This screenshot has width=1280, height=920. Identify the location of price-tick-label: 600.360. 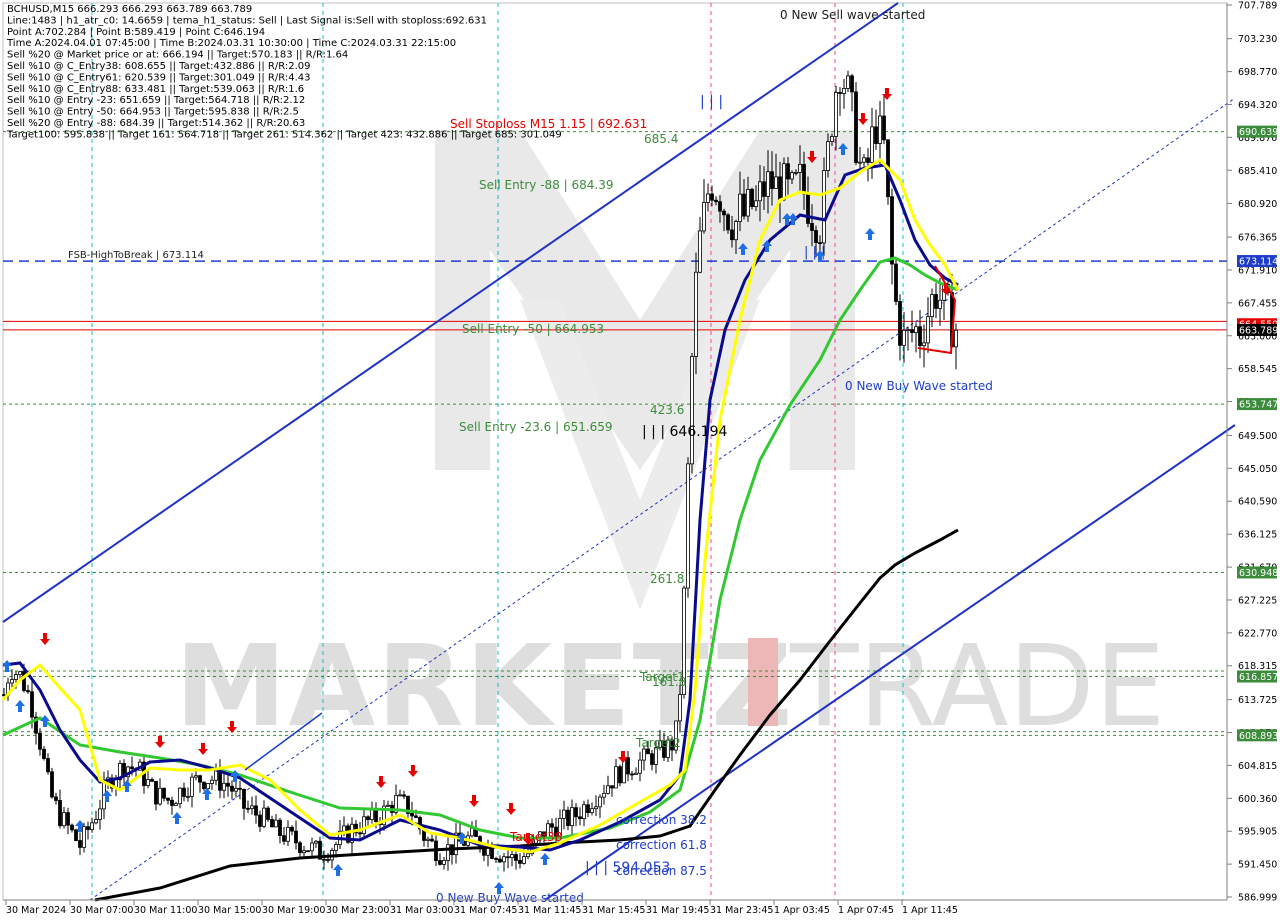
(1257, 799).